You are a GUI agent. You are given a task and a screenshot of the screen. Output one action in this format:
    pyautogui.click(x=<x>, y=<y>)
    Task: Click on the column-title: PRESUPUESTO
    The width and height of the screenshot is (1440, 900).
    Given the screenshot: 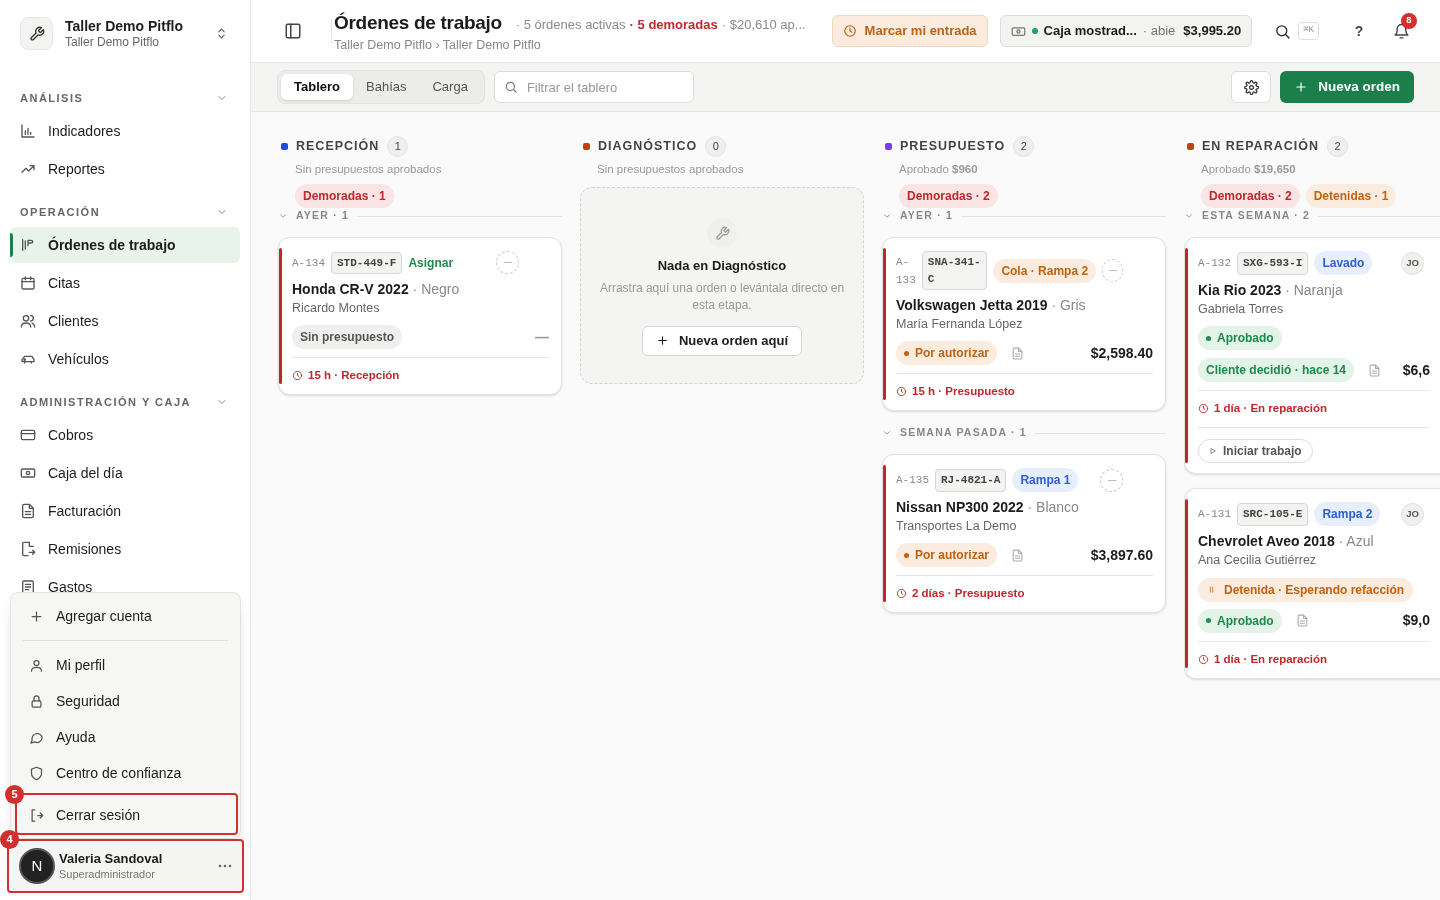 What is the action you would take?
    pyautogui.click(x=953, y=147)
    